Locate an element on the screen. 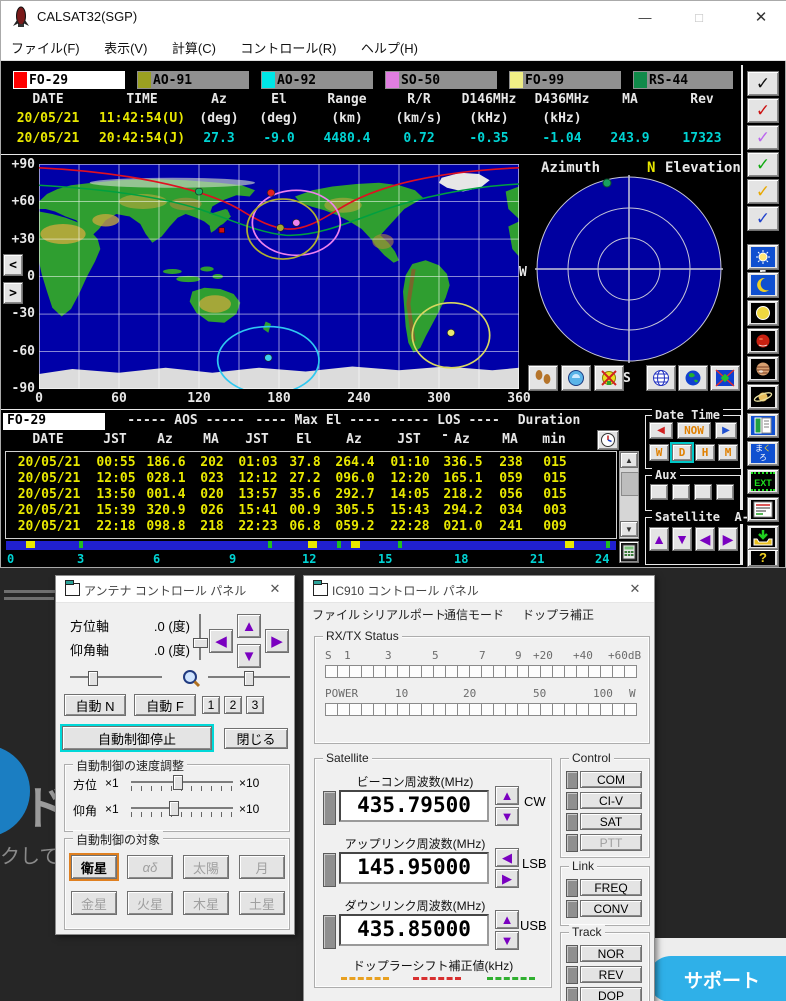 This screenshot has width=786, height=1001. target-moon-button: 月 is located at coordinates (262, 867).